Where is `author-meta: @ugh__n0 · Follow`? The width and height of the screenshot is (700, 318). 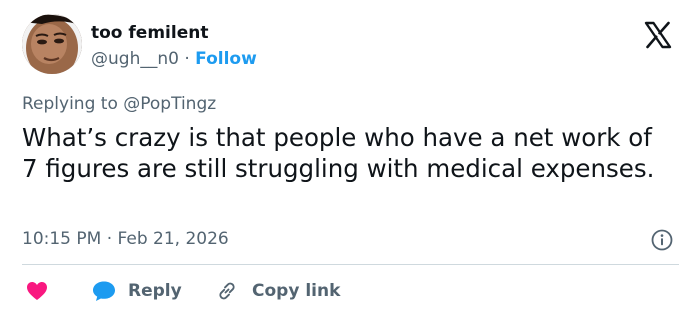
author-meta: @ugh__n0 · Follow is located at coordinates (174, 59).